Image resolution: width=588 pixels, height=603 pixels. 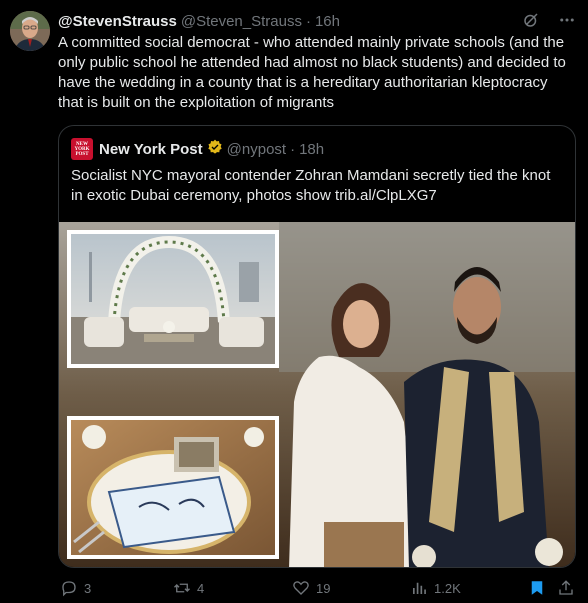 I want to click on more-icon, so click(x=567, y=20).